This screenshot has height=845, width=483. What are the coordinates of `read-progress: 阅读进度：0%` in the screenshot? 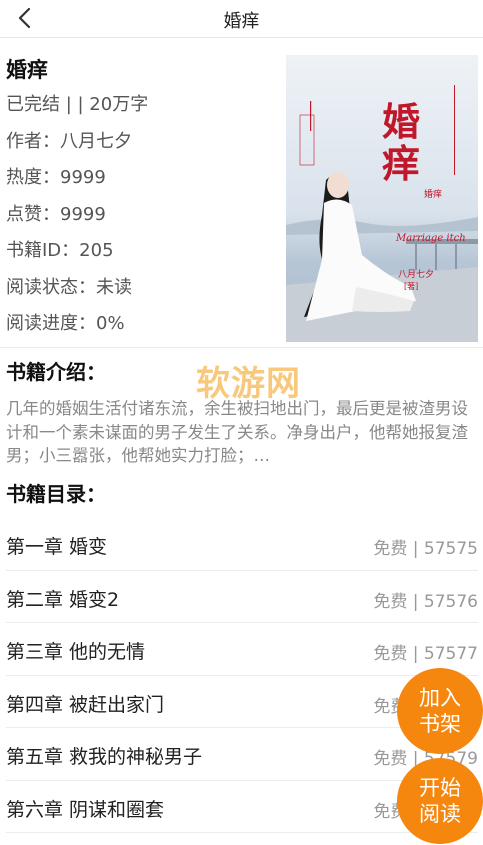 It's located at (65, 323).